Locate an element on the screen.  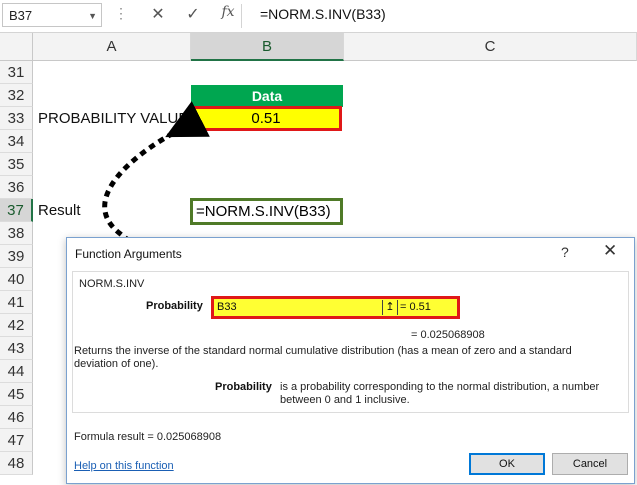
probability-input: B33 ↥ = 0.51 is located at coordinates (335, 307).